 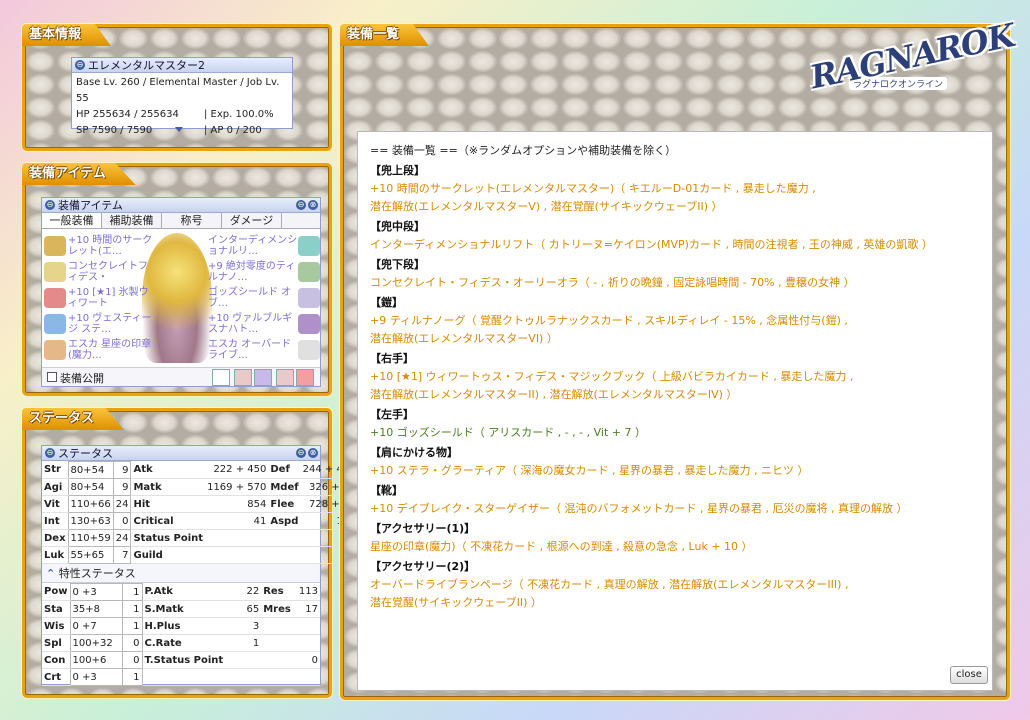 What do you see at coordinates (182, 65) in the screenshot?
I see `basic-info-window-bar: ⊖ エレメンタルマスター2` at bounding box center [182, 65].